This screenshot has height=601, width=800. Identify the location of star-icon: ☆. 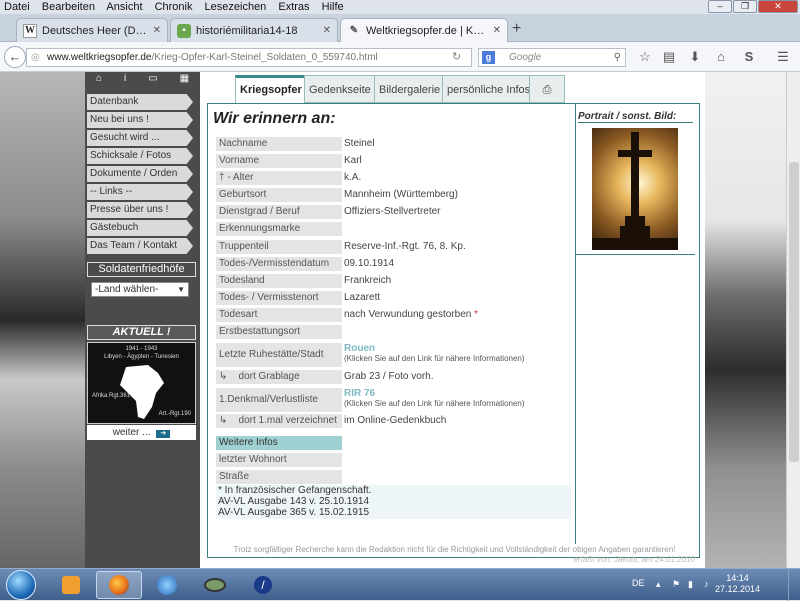
(645, 57).